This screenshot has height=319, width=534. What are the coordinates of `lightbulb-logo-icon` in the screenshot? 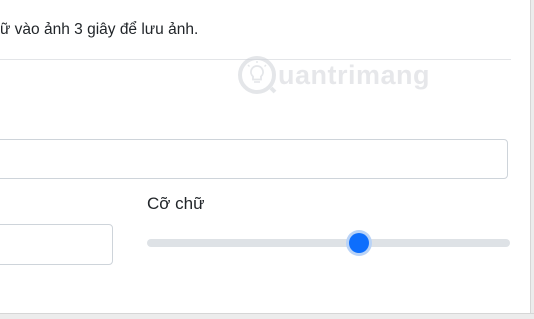 It's located at (257, 75).